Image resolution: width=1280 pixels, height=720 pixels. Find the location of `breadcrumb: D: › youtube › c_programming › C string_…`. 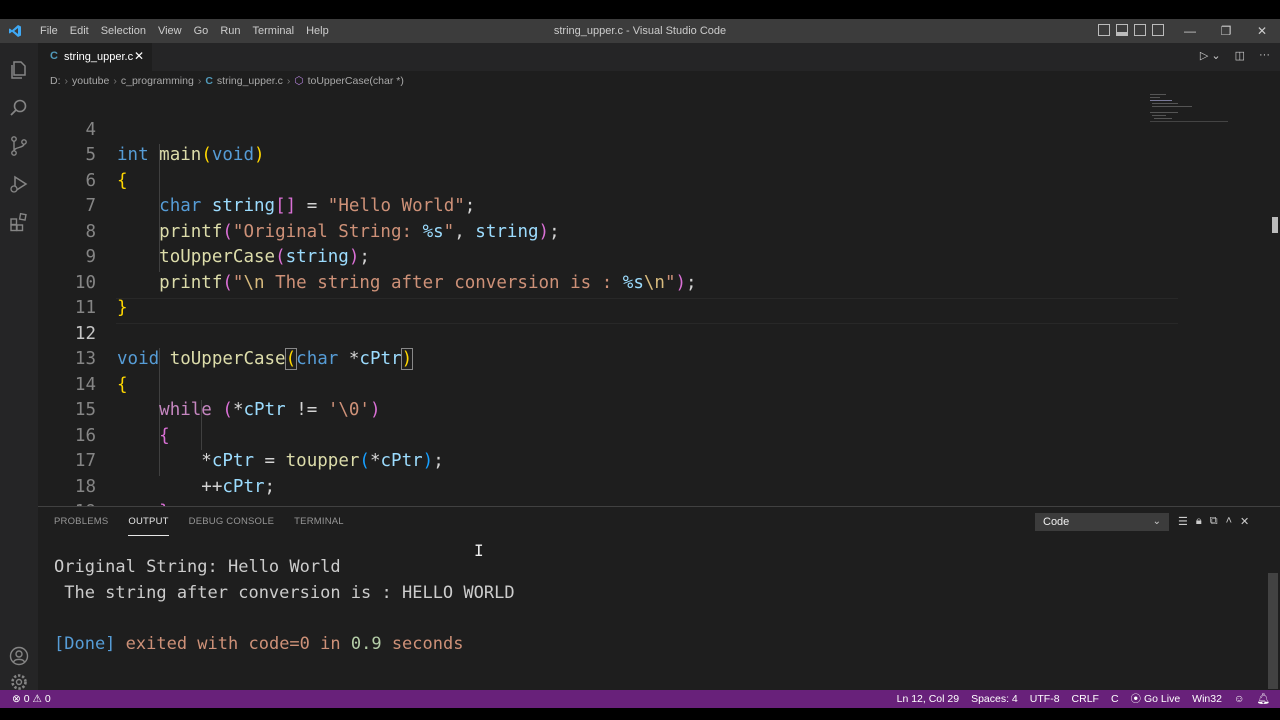

breadcrumb: D: › youtube › c_programming › C string_… is located at coordinates (227, 81).